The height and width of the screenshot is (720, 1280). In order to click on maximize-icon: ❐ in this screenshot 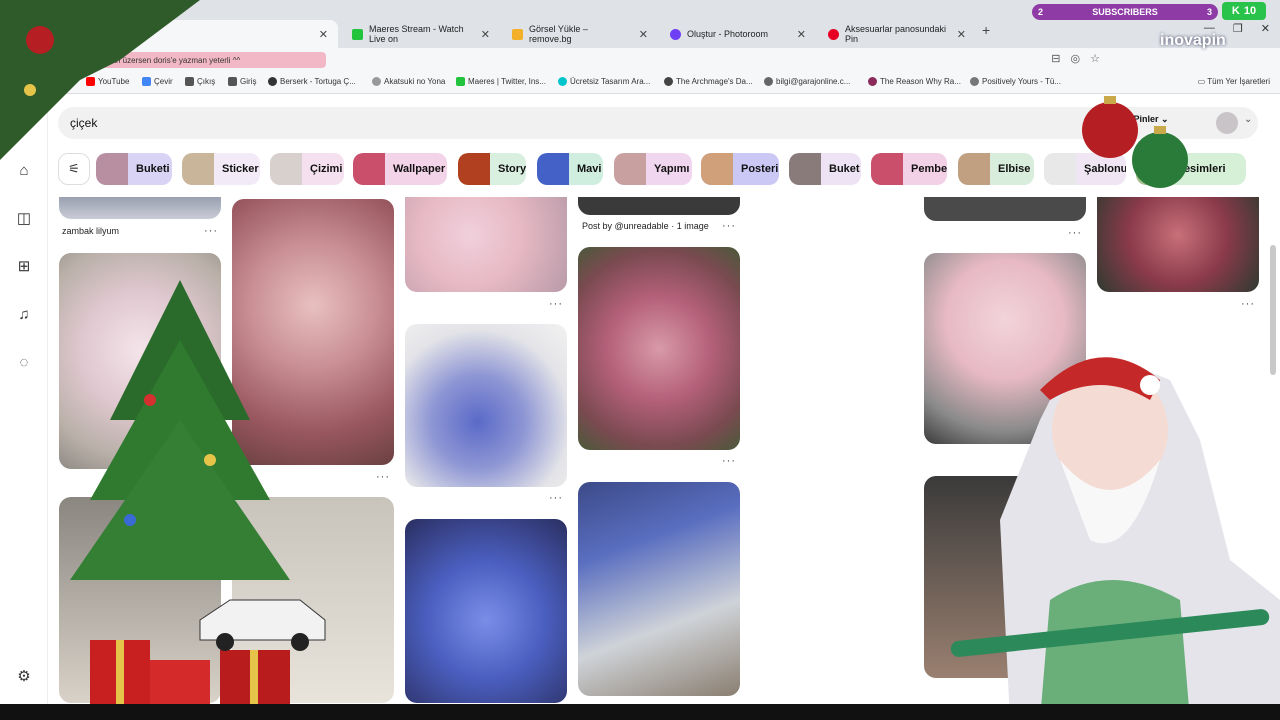, I will do `click(1238, 28)`.